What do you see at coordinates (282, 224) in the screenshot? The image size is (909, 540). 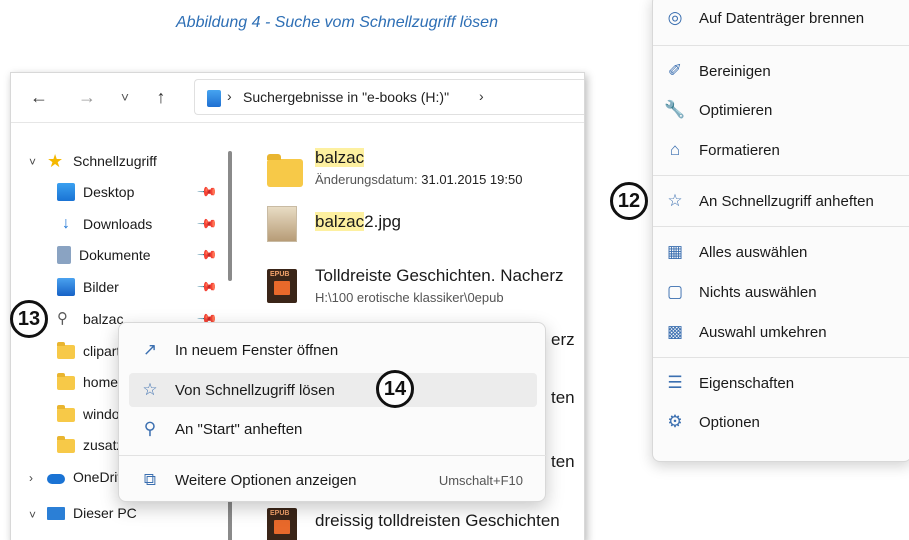 I see `image-thumbnail-icon` at bounding box center [282, 224].